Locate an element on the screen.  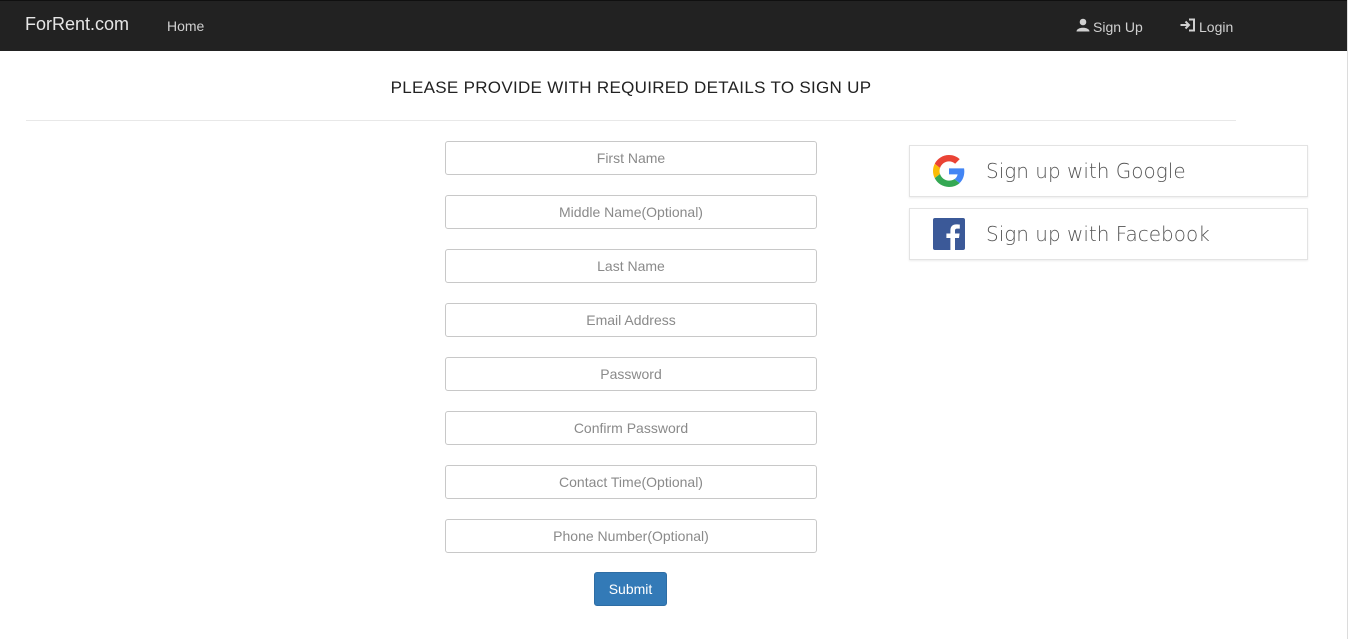
submit-button: Submit is located at coordinates (630, 589).